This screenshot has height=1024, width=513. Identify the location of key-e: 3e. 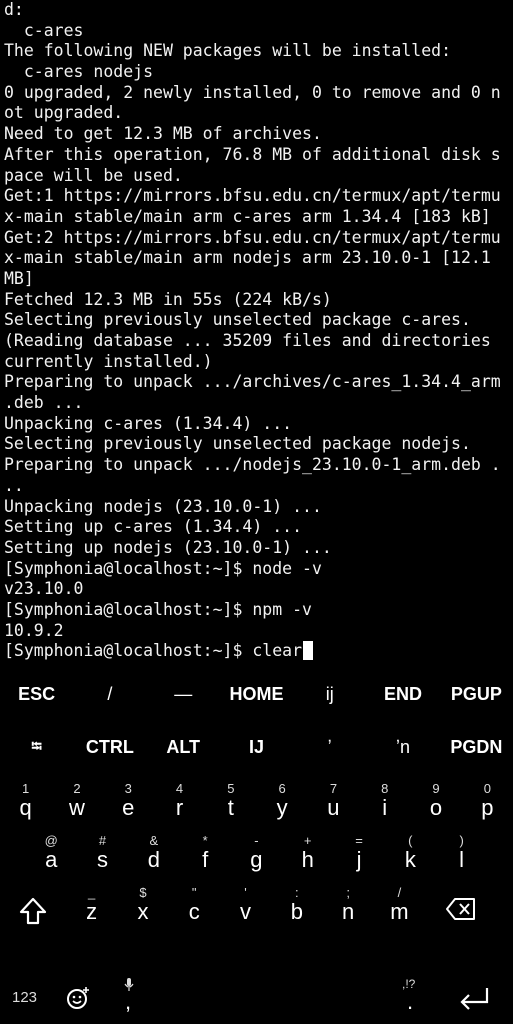
(128, 801).